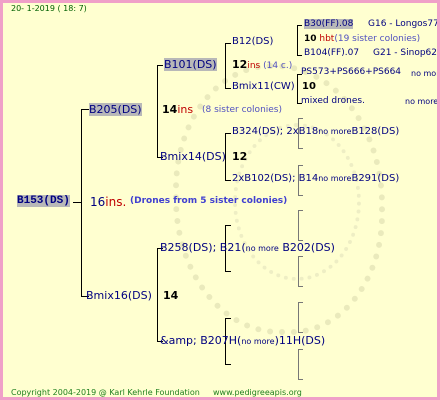 This screenshot has height=400, width=440. I want to click on ps573-more: no more, so click(425, 73).